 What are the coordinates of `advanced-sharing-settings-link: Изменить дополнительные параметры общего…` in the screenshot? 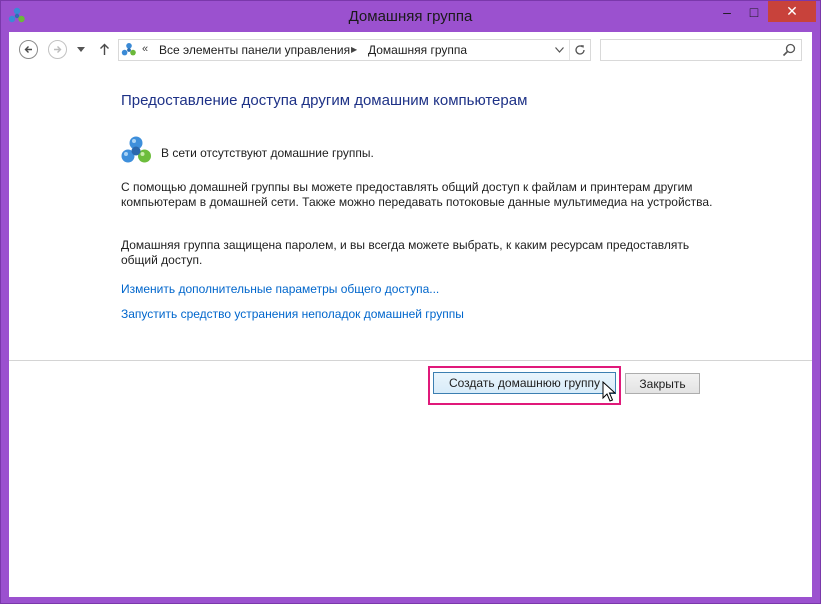 It's located at (280, 289).